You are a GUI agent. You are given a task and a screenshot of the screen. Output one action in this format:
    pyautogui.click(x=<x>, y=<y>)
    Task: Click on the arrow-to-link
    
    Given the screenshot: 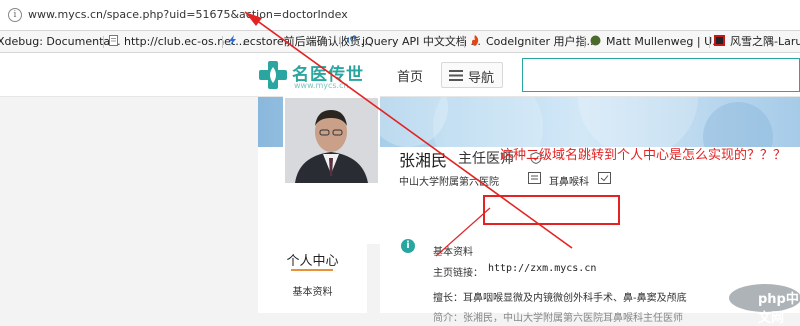 What is the action you would take?
    pyautogui.click(x=463, y=232)
    